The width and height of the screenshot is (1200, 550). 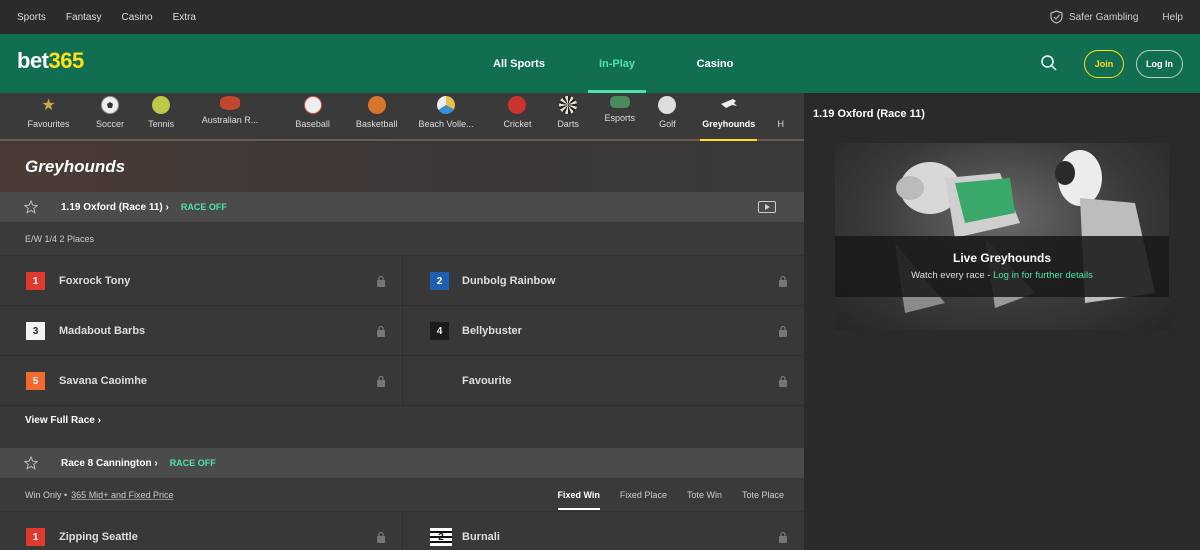 I want to click on star-icon: ★, so click(x=48, y=105).